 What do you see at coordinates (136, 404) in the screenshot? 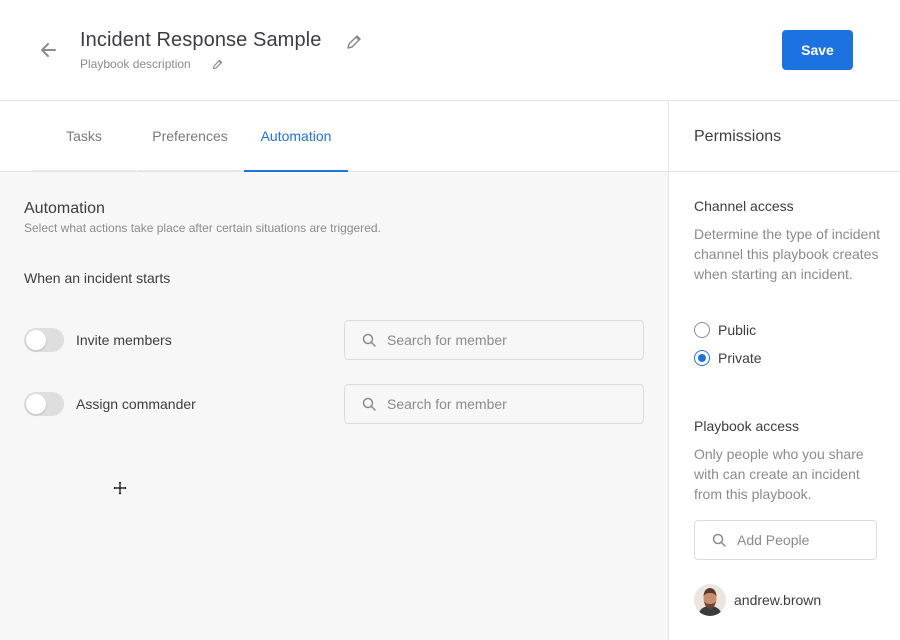
I see `assign-commander-label: Assign commander` at bounding box center [136, 404].